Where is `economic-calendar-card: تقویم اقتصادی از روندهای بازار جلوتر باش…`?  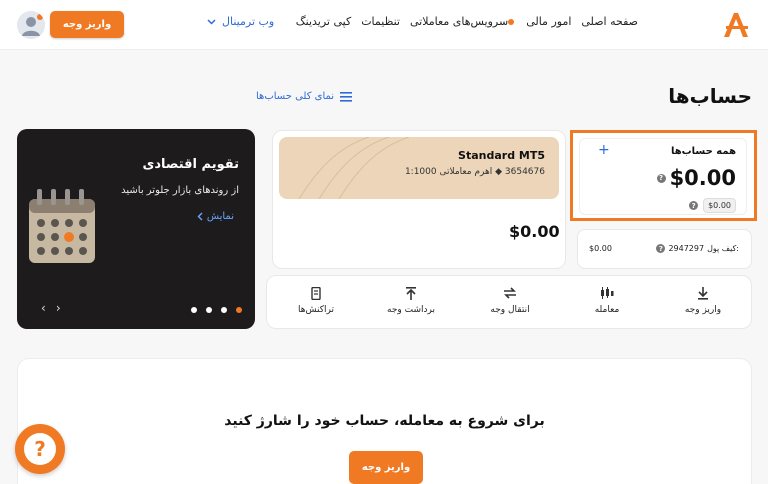
economic-calendar-card: تقویم اقتصادی از روندهای بازار جلوتر باش… is located at coordinates (136, 229).